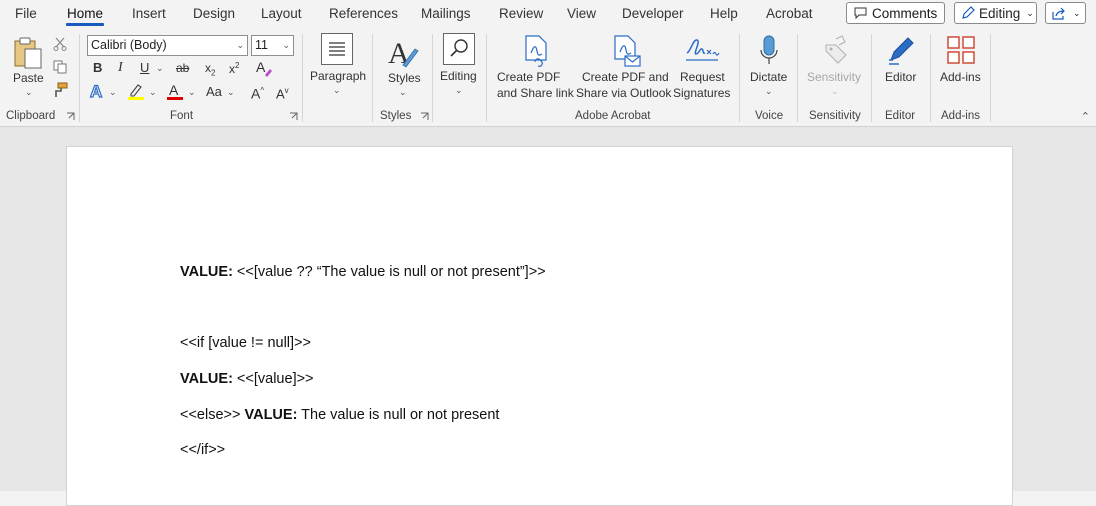  I want to click on group-label-voice: Voice, so click(769, 116).